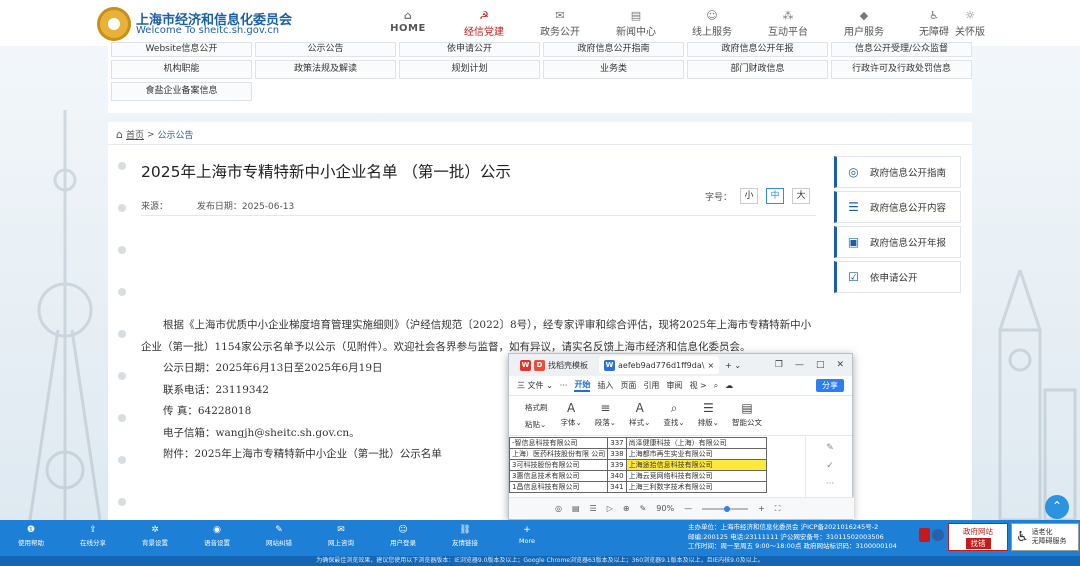  I want to click on eye-icon: ◎, so click(558, 508).